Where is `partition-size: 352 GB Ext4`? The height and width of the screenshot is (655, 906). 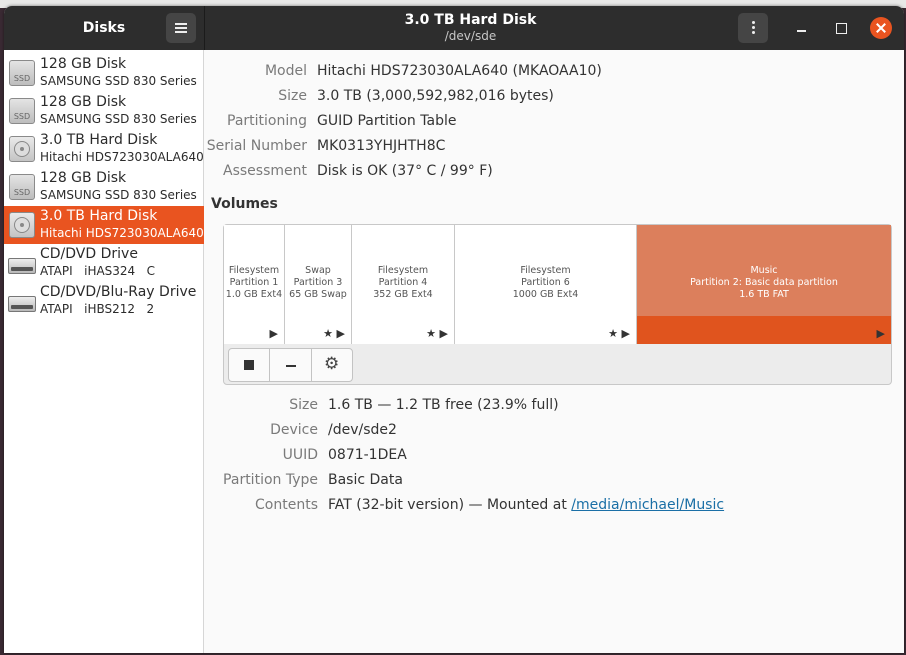
partition-size: 352 GB Ext4 is located at coordinates (403, 294).